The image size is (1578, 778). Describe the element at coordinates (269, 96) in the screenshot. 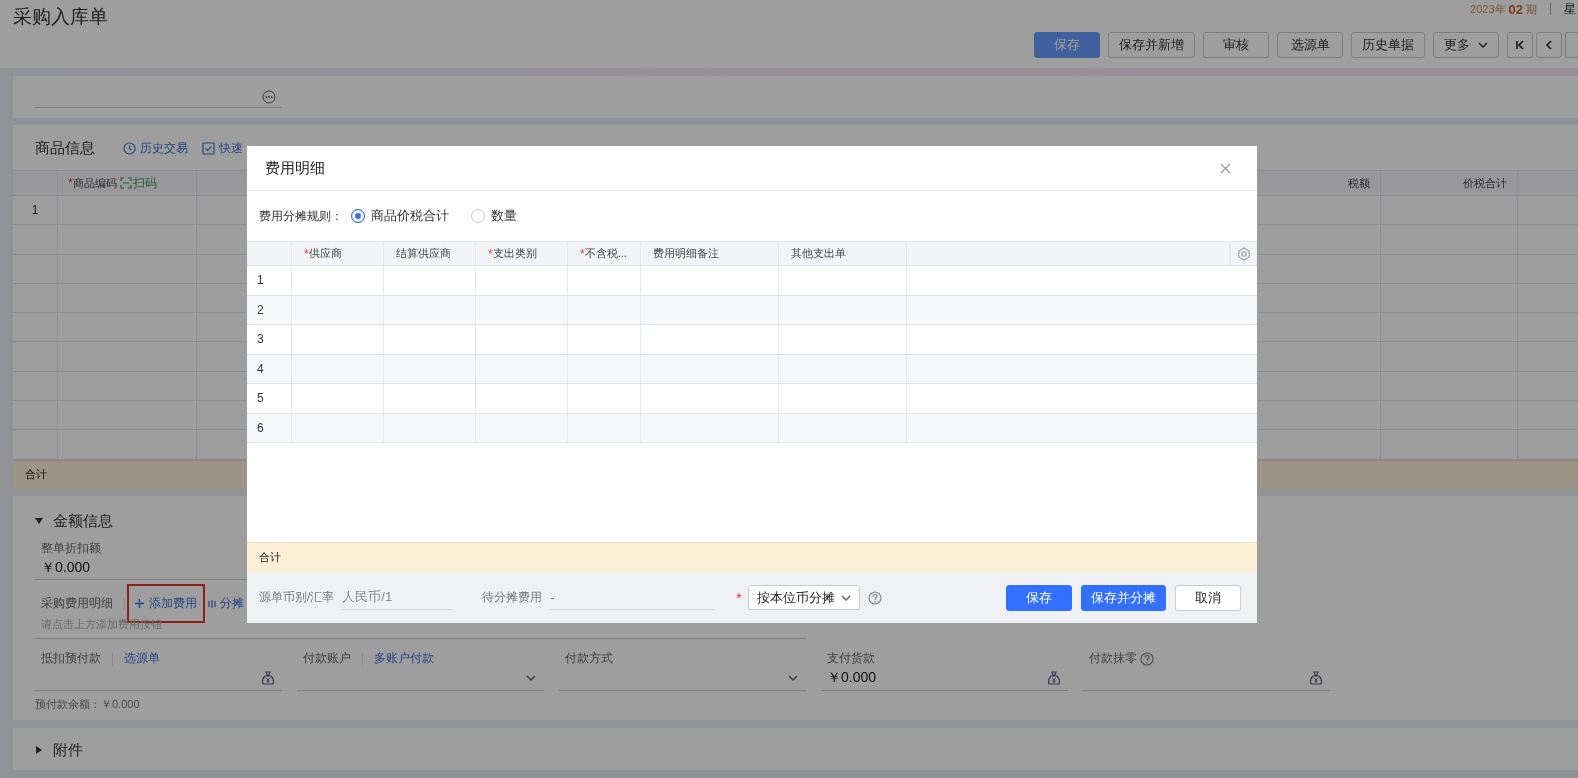

I see `more-icon` at that location.